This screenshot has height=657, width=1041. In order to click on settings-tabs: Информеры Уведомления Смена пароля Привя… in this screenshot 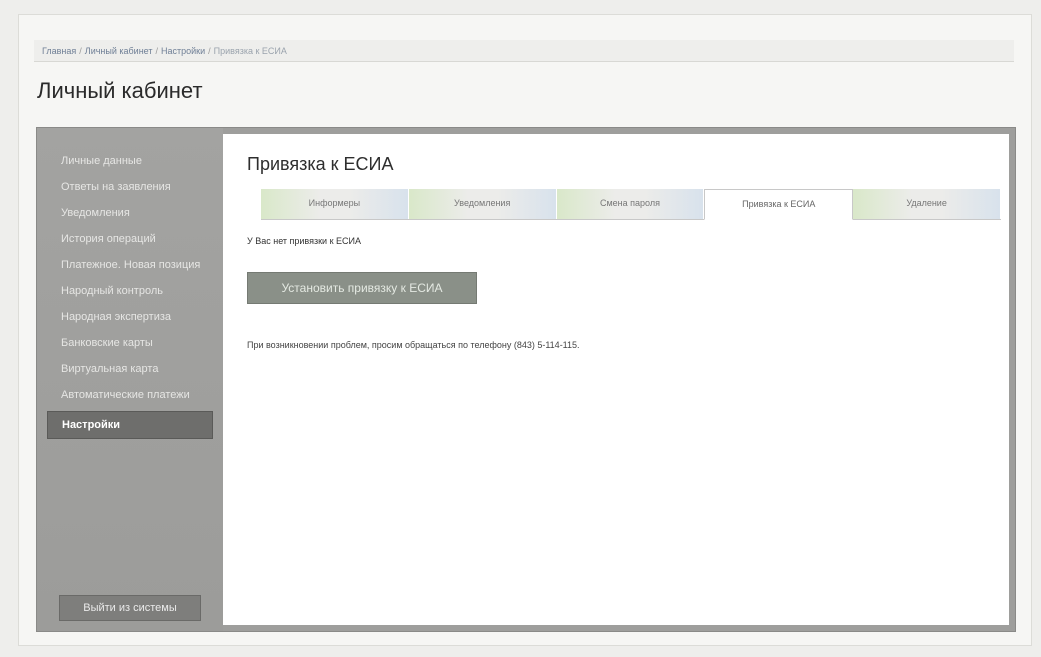, I will do `click(631, 204)`.